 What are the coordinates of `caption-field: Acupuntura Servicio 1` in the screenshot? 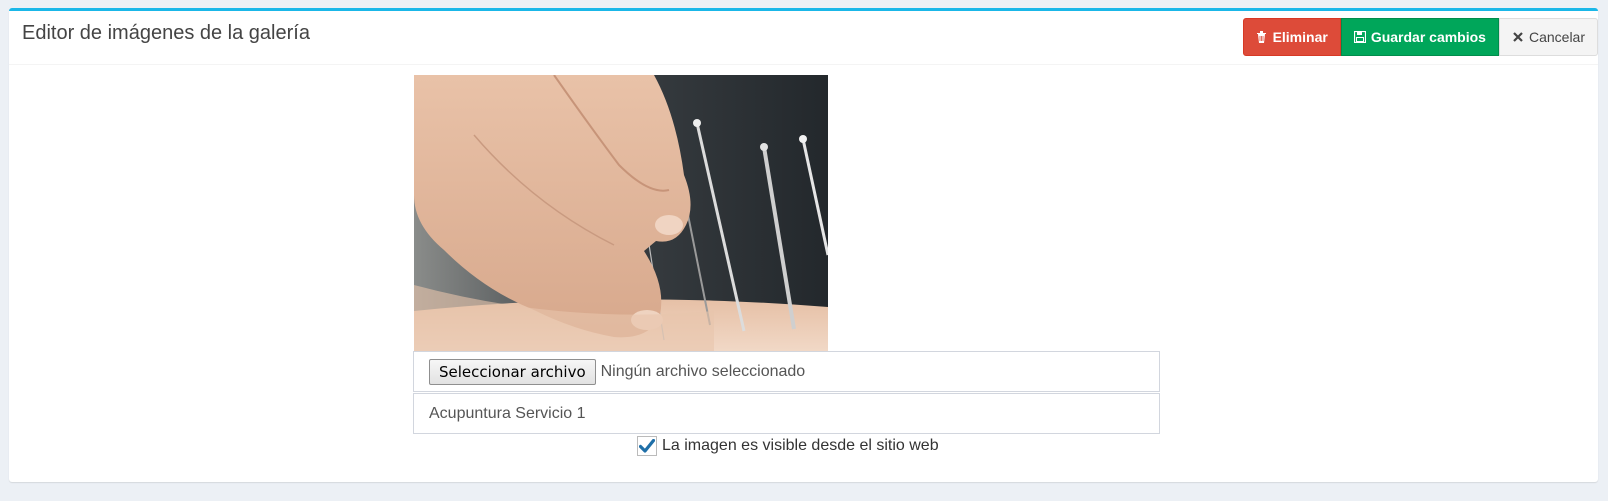 It's located at (786, 413).